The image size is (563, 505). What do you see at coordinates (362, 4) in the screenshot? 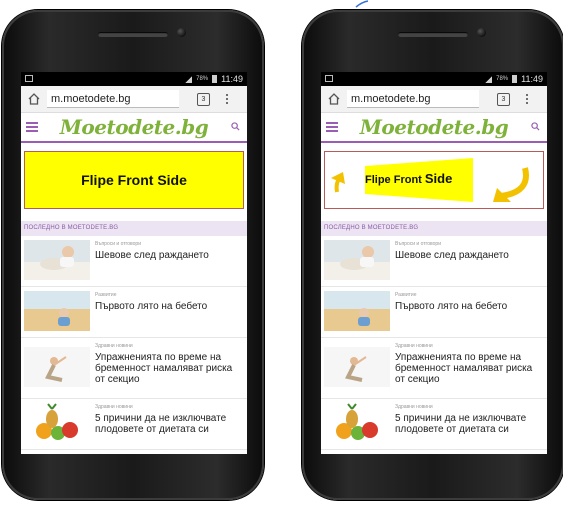
I see `corner-mark` at bounding box center [362, 4].